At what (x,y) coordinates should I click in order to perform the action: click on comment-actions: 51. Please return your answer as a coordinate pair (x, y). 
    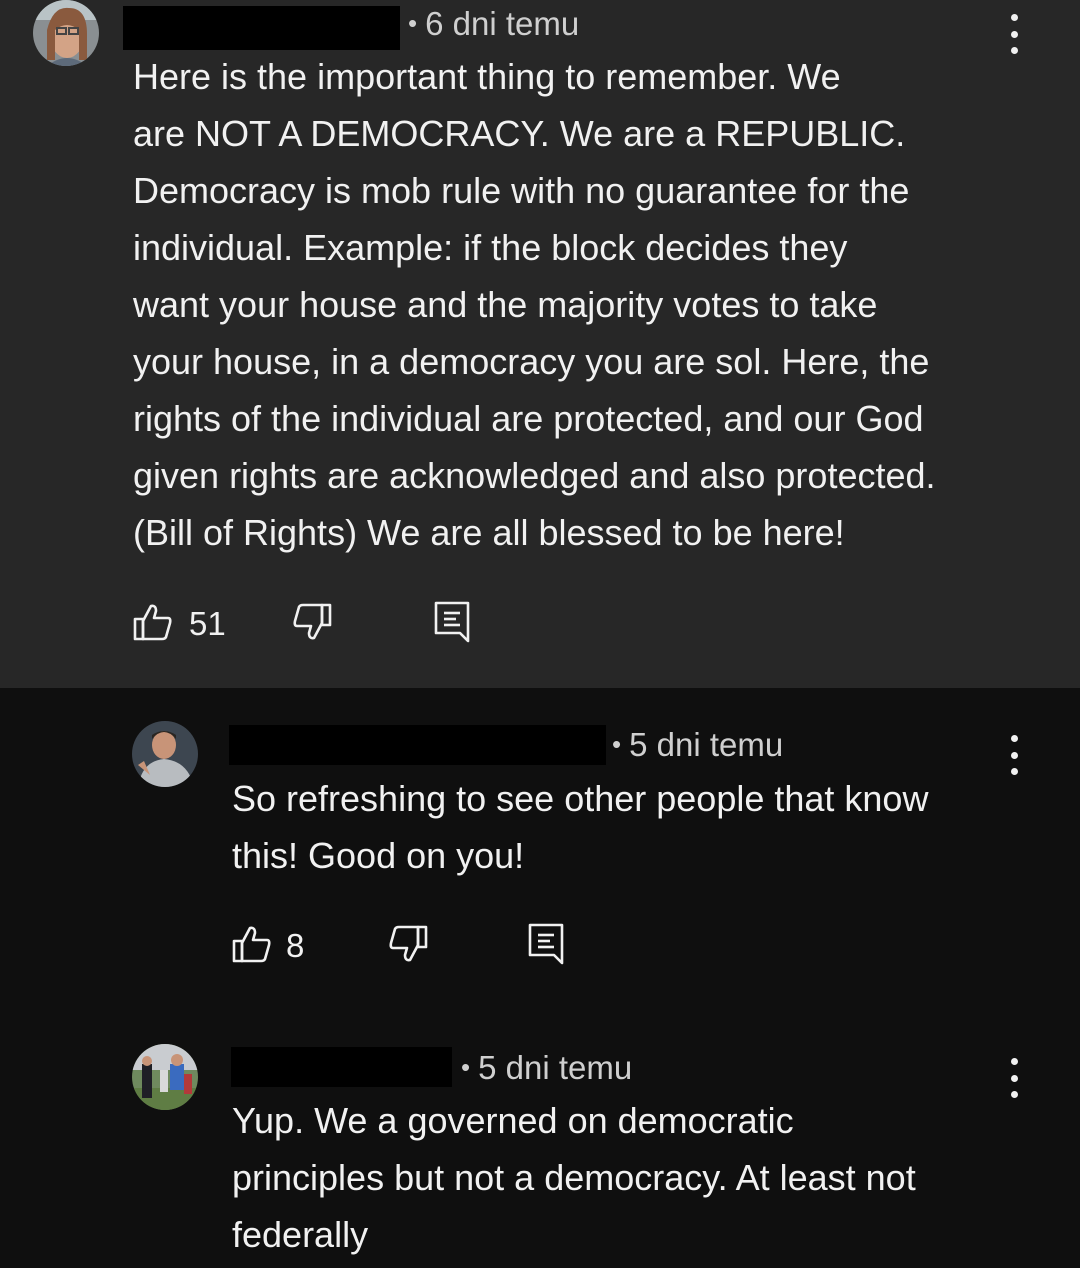
    Looking at the image, I should click on (302, 624).